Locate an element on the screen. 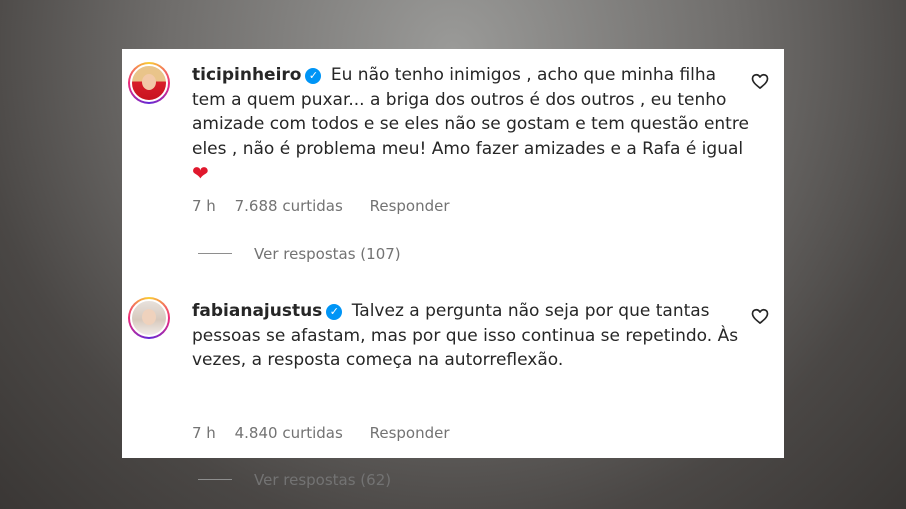 The image size is (906, 509). comment-username: fabianajustus is located at coordinates (257, 311).